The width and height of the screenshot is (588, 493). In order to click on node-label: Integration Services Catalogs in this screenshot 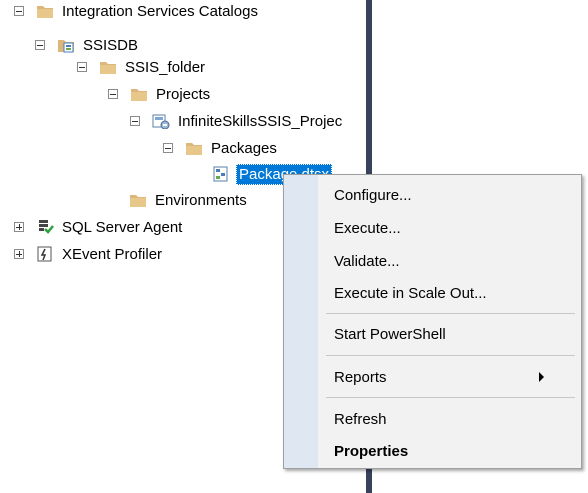, I will do `click(160, 11)`.